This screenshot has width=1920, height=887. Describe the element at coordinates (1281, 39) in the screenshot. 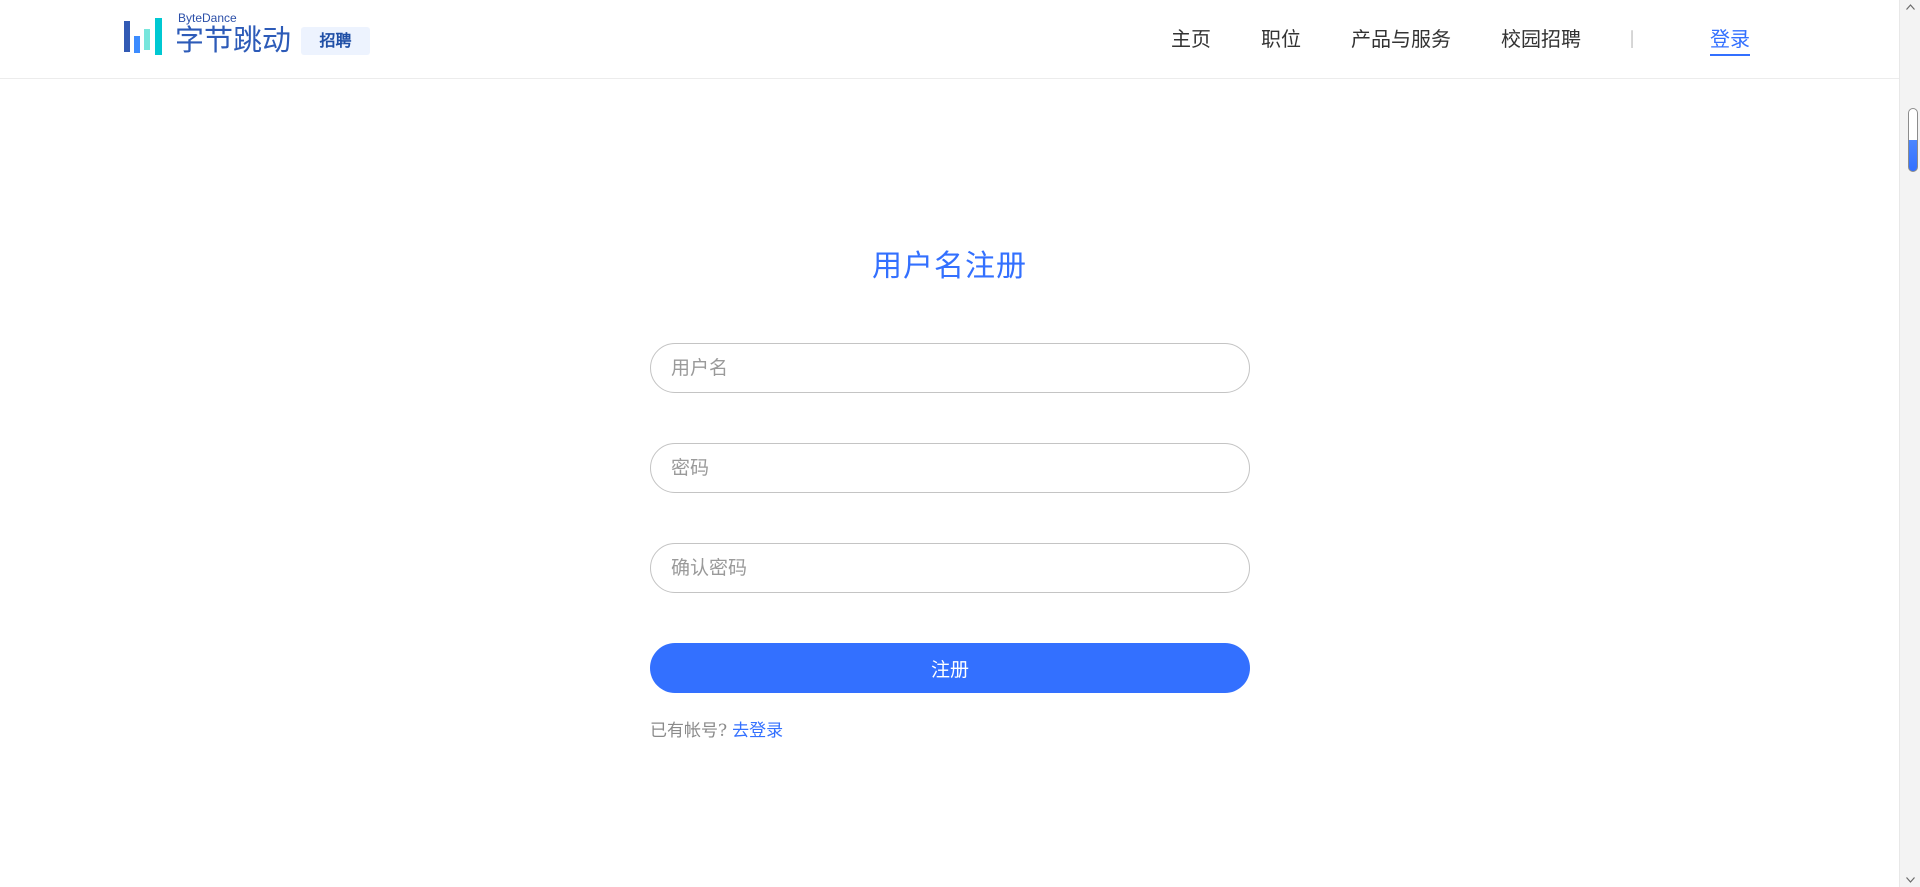

I see `nav-jobs-link: 职位` at that location.